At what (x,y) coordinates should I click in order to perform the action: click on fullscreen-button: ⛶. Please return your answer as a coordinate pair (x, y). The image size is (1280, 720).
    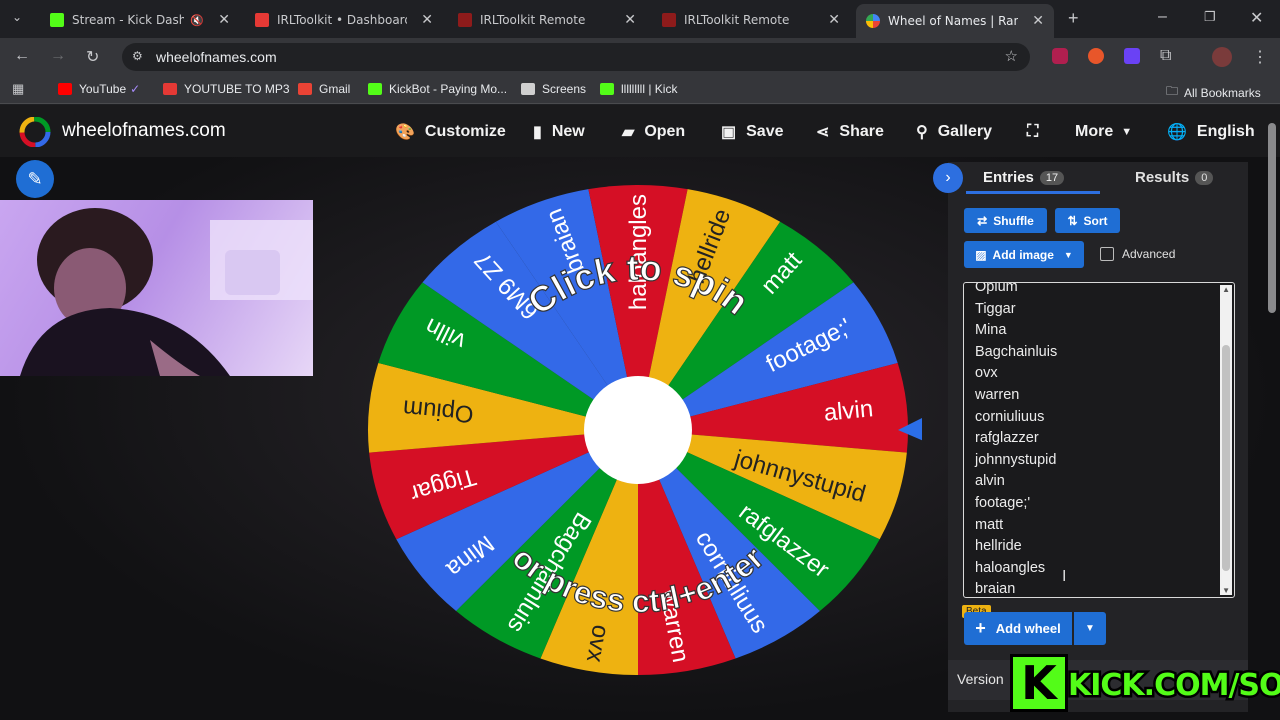
    Looking at the image, I should click on (1032, 132).